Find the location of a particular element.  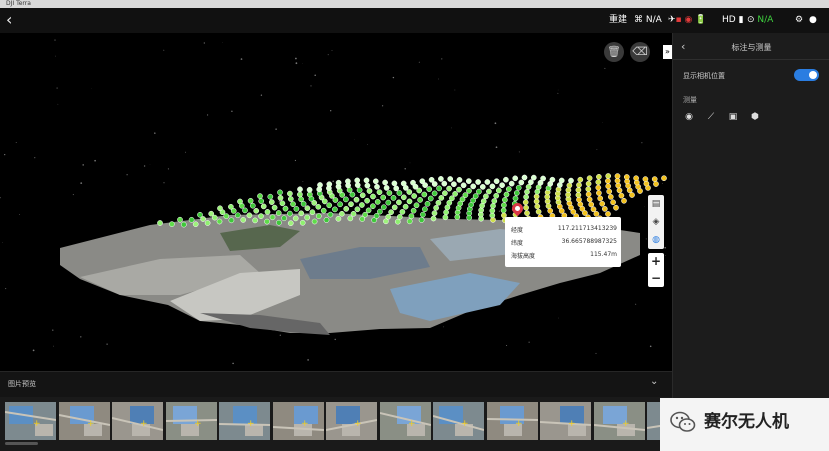

rebuild-button: 重建 is located at coordinates (618, 20).